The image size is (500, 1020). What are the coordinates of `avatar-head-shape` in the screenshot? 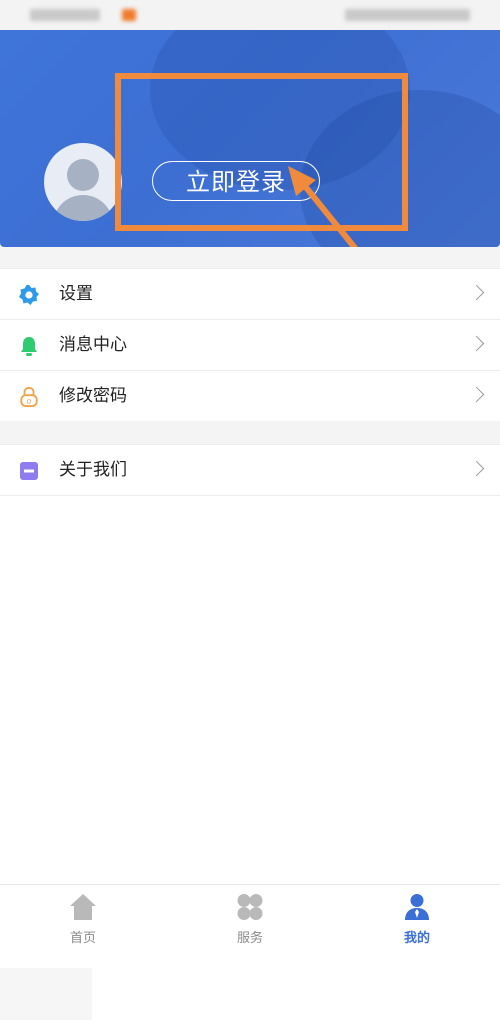 It's located at (83, 175).